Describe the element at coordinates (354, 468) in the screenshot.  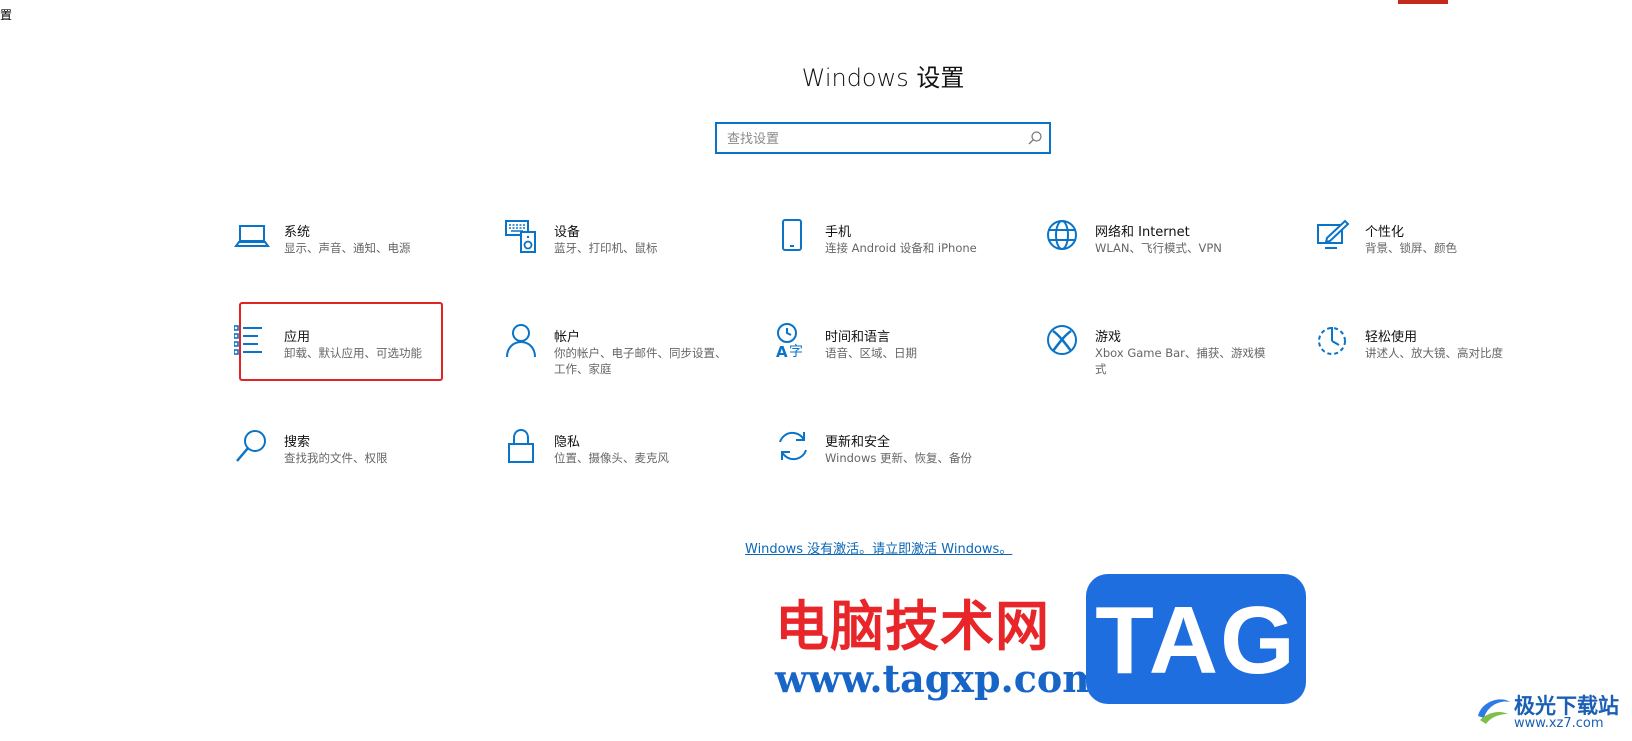
I see `tile-search: 搜索 查找我的文件、权限` at that location.